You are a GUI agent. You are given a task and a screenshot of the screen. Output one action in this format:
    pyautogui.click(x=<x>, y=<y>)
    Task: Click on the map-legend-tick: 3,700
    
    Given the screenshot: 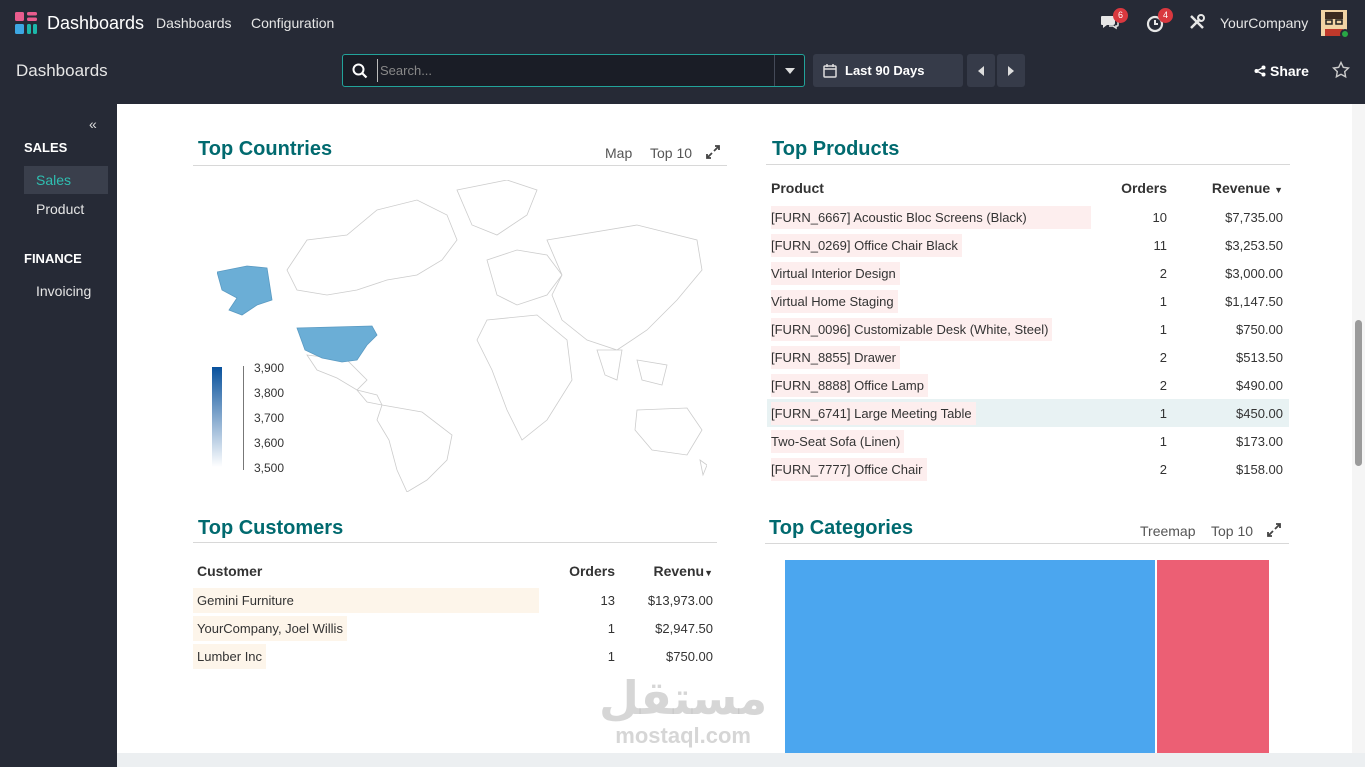 What is the action you would take?
    pyautogui.click(x=269, y=418)
    